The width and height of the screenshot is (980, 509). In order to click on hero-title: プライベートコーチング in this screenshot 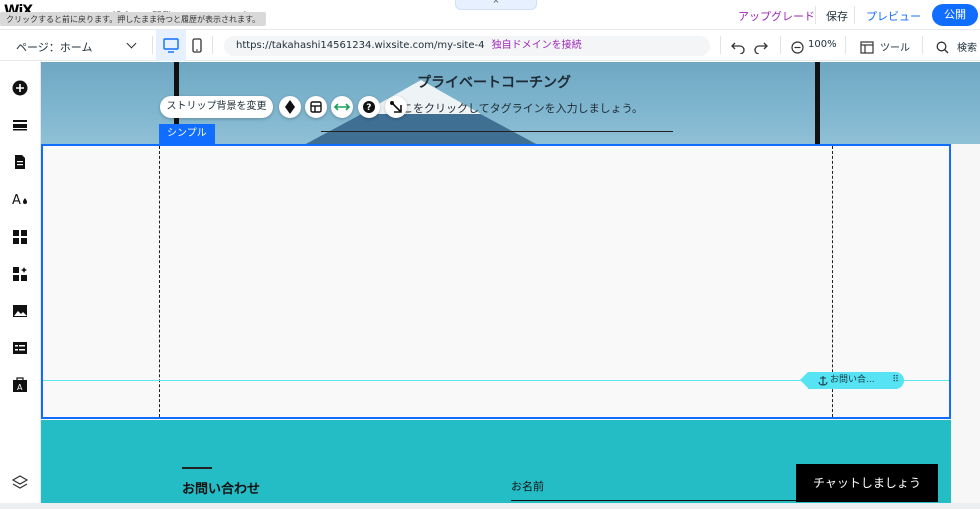, I will do `click(494, 82)`.